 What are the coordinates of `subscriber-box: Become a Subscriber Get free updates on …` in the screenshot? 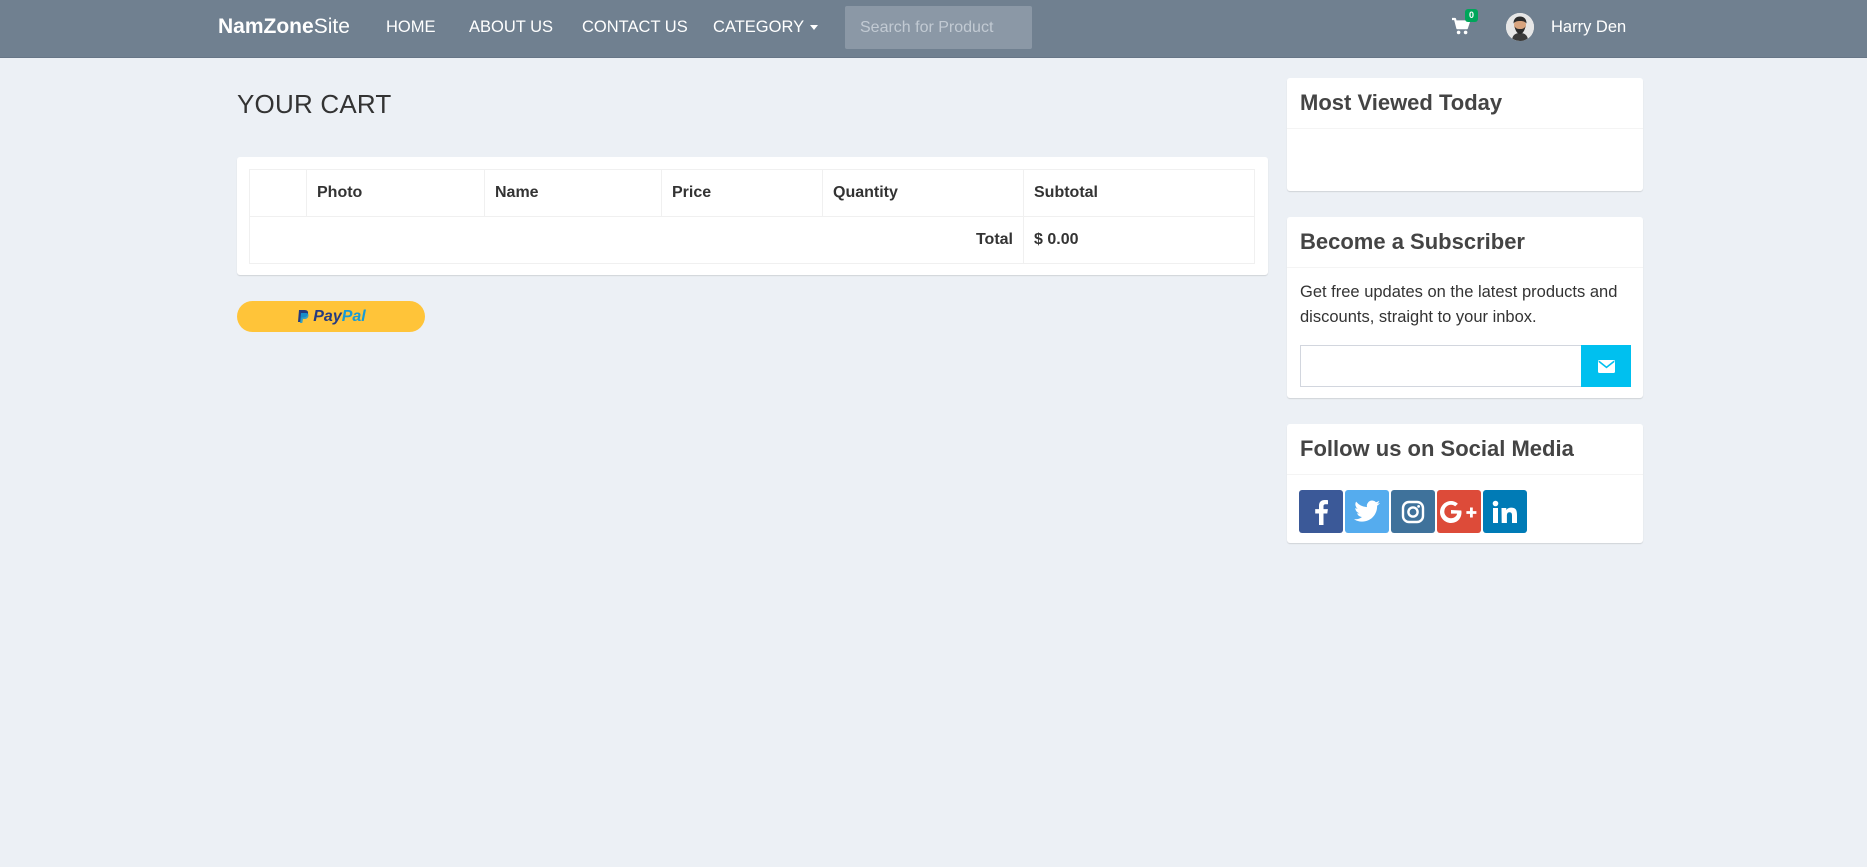 It's located at (1465, 307).